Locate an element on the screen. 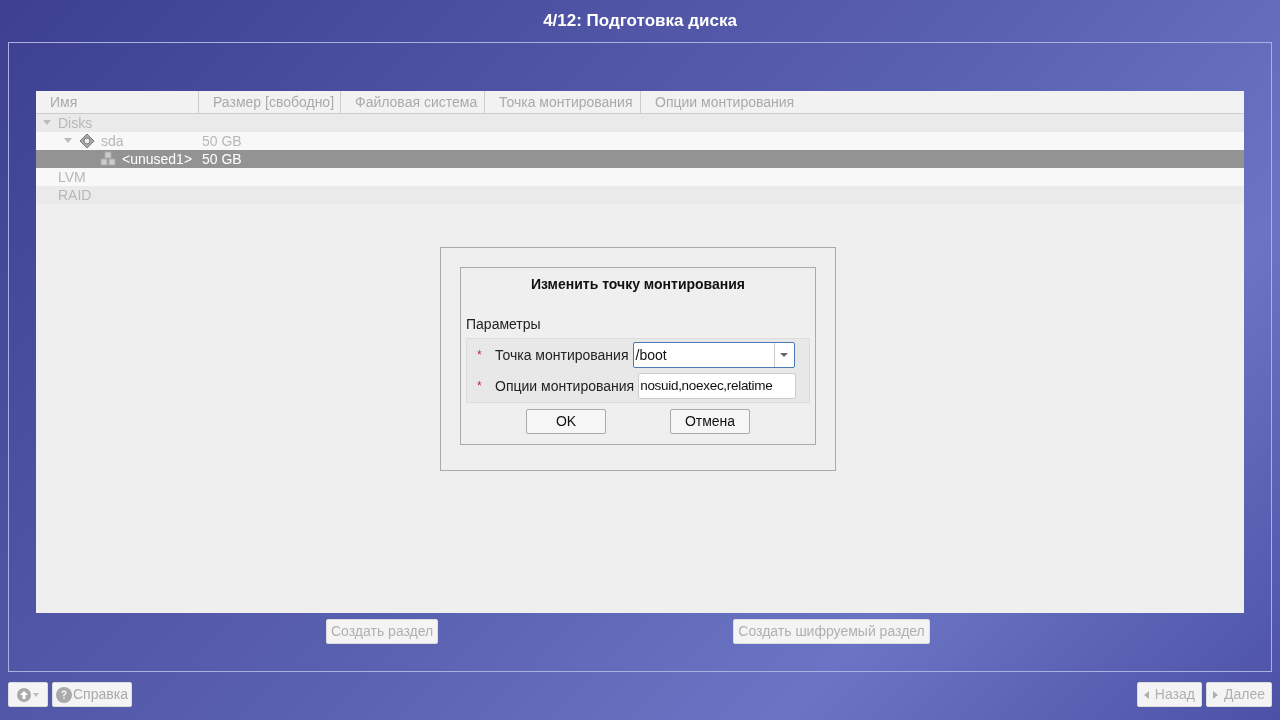  row-name: <unused1> is located at coordinates (157, 159).